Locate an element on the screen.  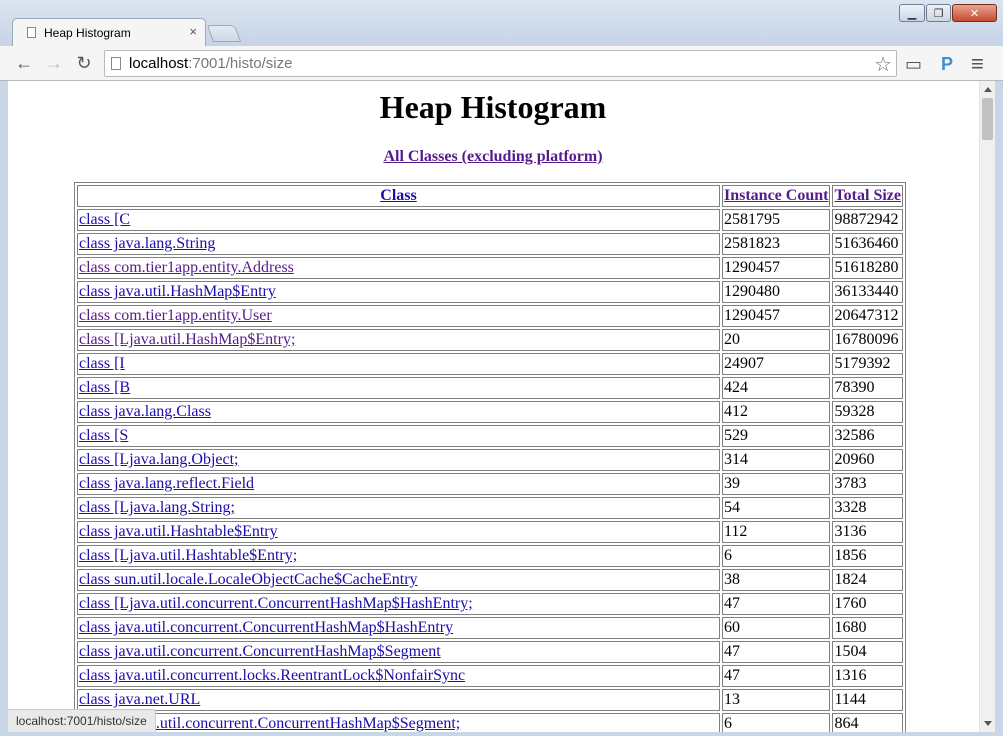
instance-count-cell: 1290480 is located at coordinates (776, 292).